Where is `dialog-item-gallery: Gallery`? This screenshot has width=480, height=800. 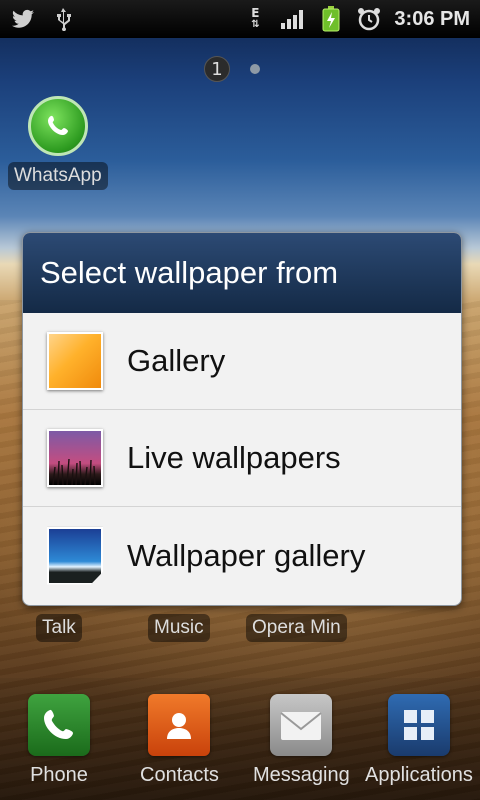 dialog-item-gallery: Gallery is located at coordinates (242, 361).